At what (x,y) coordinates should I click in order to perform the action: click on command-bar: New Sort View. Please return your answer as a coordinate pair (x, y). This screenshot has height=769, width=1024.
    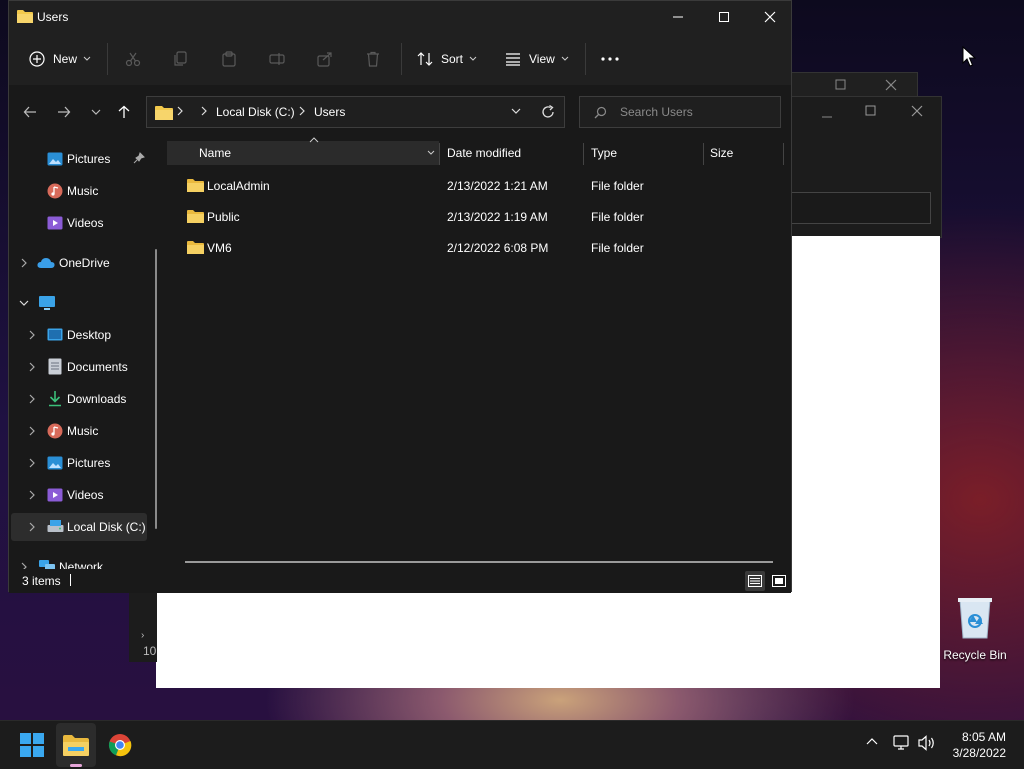
    Looking at the image, I should click on (400, 59).